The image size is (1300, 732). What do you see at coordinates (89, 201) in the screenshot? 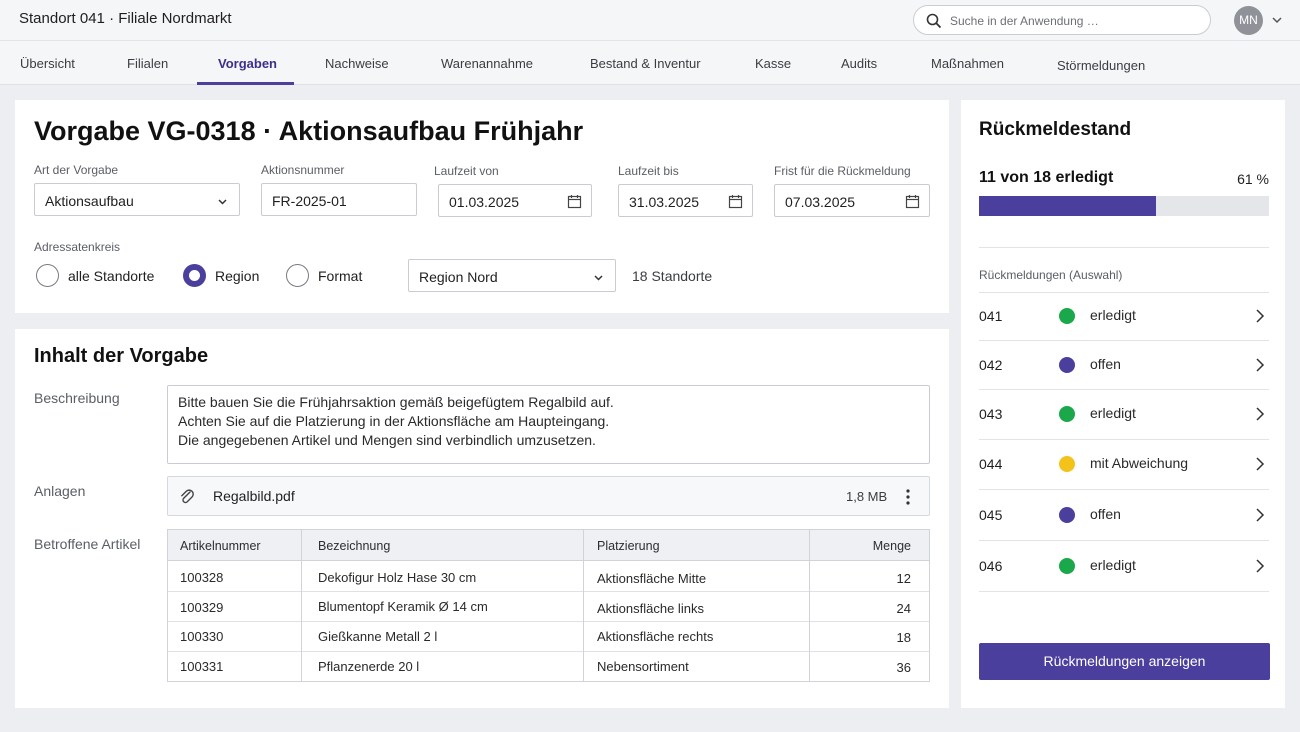
I see `type-value: Aktionsaufbau` at bounding box center [89, 201].